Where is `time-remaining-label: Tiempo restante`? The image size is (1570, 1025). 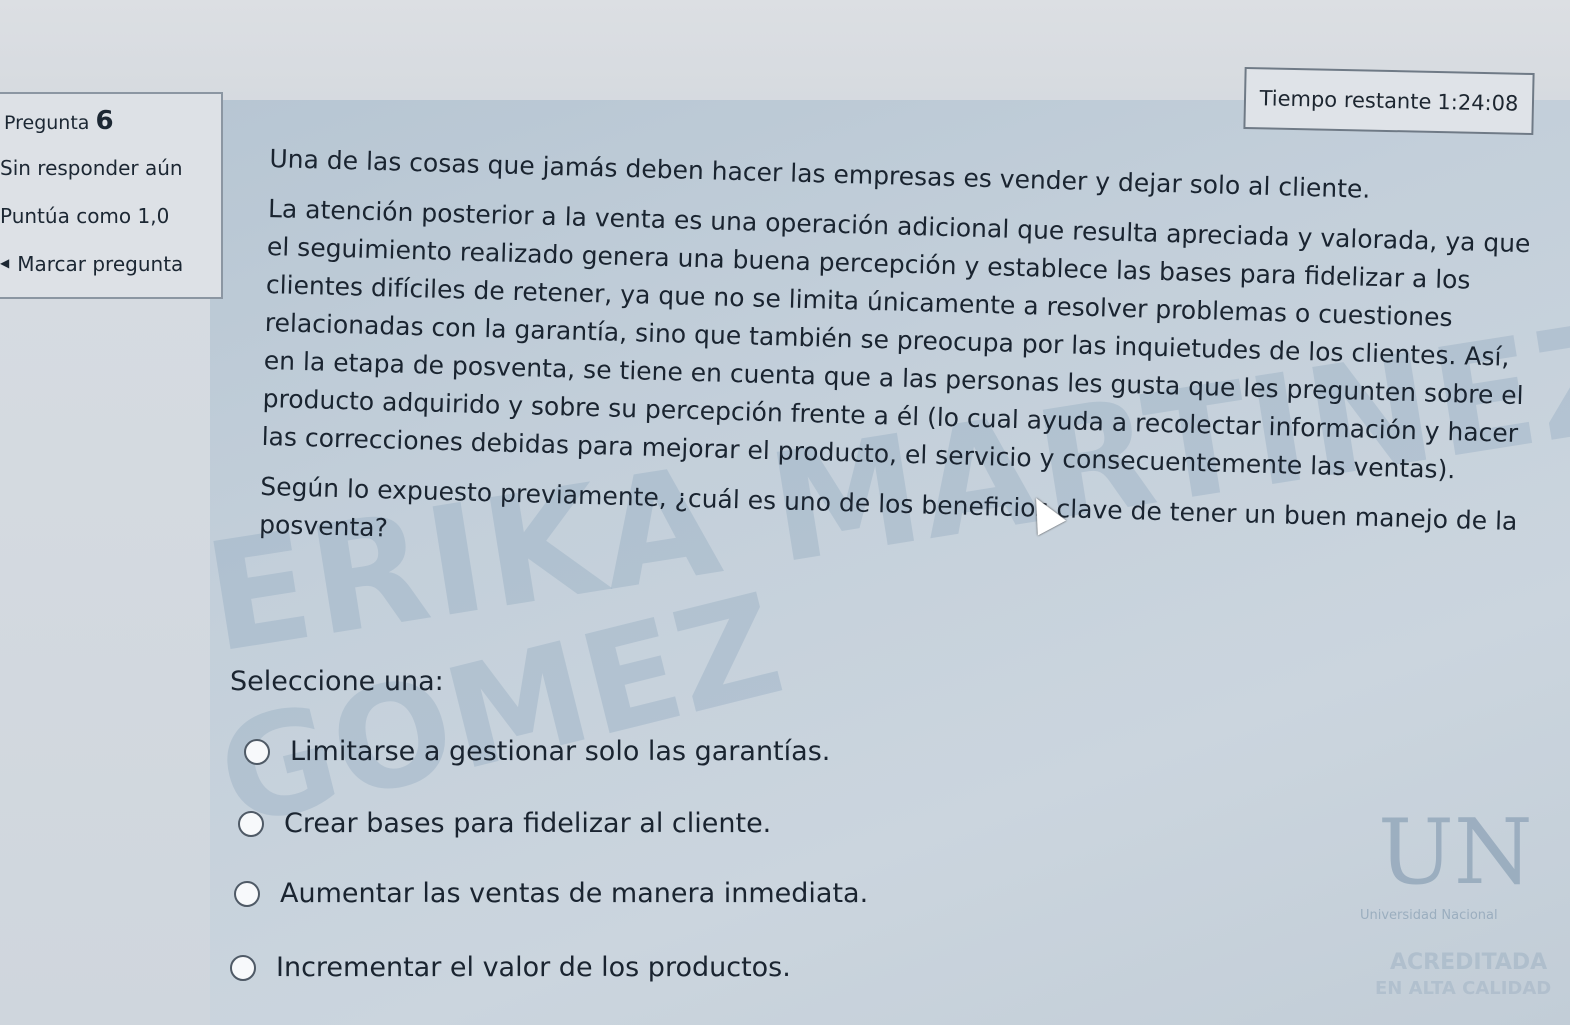
time-remaining-label: Tiempo restante is located at coordinates (1345, 100).